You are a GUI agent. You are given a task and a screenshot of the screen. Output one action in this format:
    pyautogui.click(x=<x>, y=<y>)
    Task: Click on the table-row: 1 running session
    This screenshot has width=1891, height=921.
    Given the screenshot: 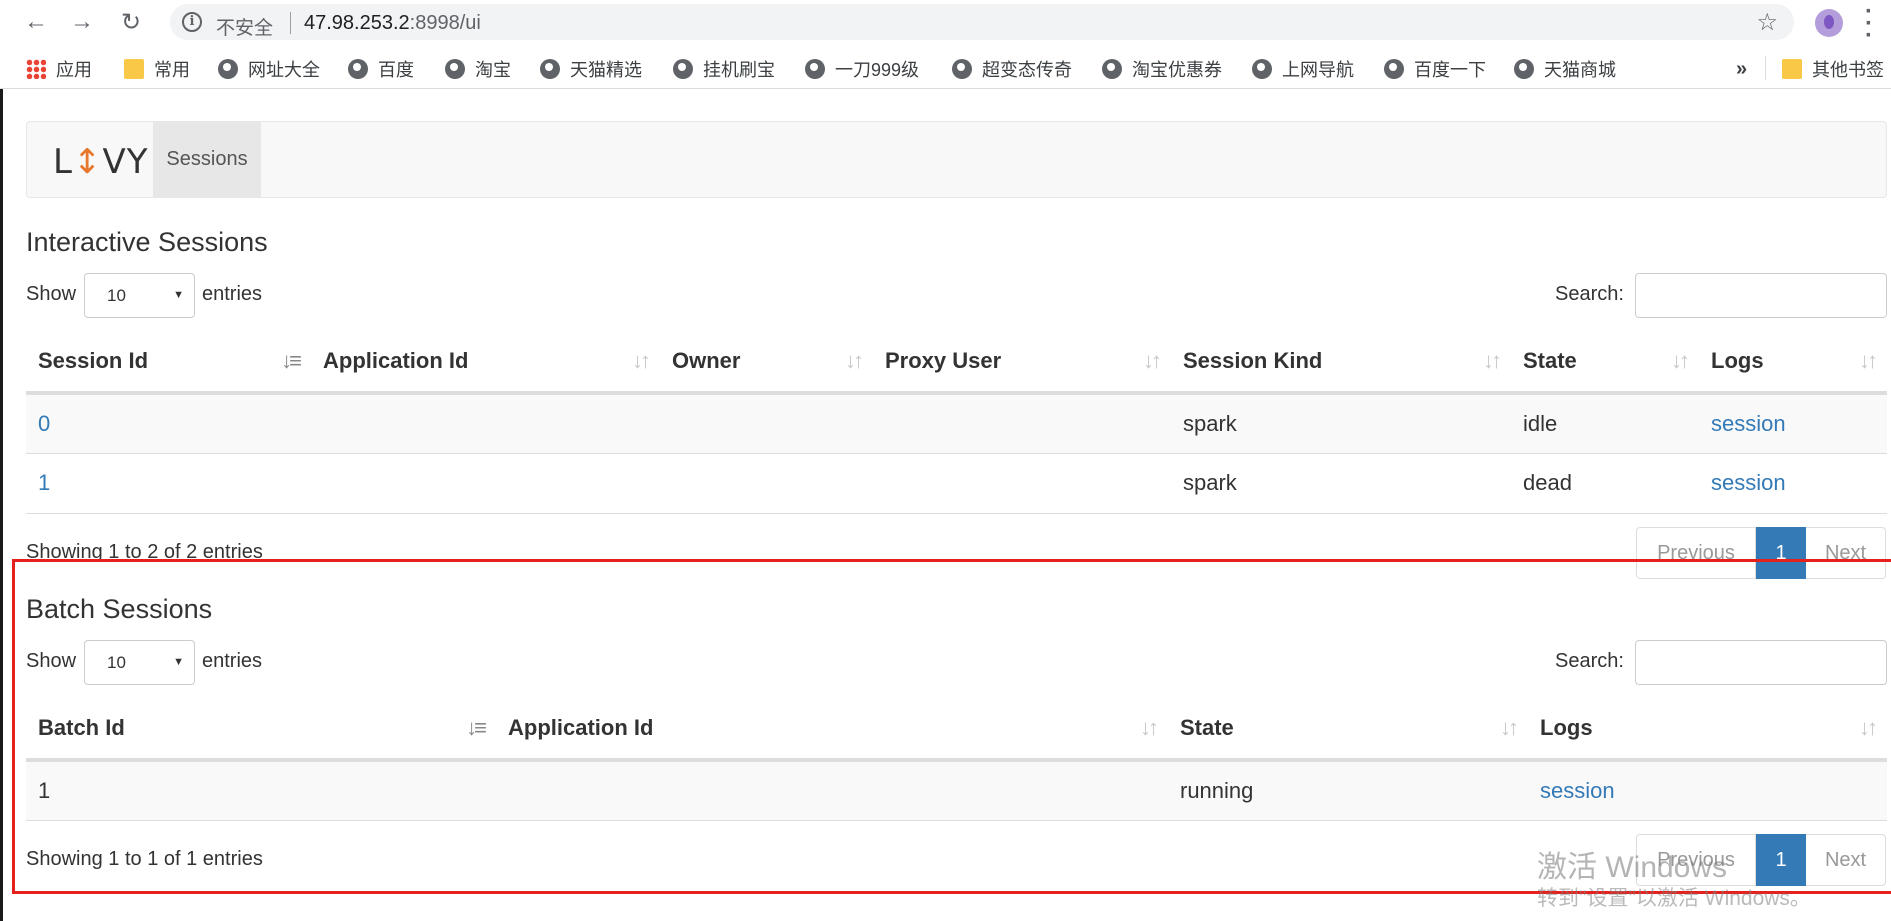 What is the action you would take?
    pyautogui.click(x=956, y=790)
    